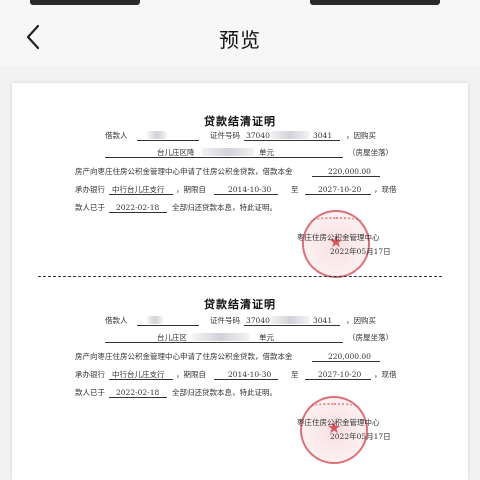 Image resolution: width=480 pixels, height=480 pixels. Describe the element at coordinates (176, 152) in the screenshot. I see `address-prefix: 台儿庄区降` at that location.